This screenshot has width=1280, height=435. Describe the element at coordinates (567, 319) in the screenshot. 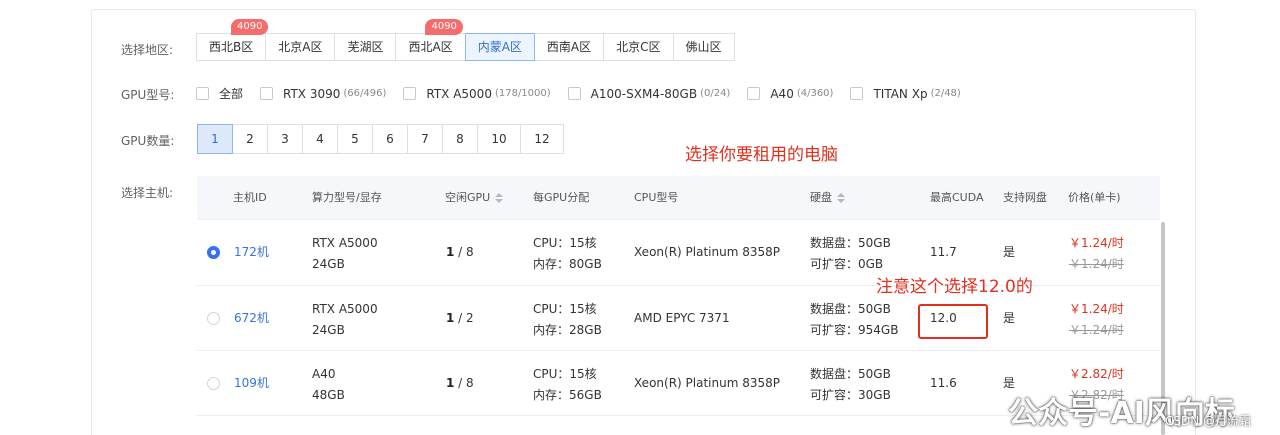

I see `per-gpu-alloc: CPU：15核 内存：28GB` at that location.